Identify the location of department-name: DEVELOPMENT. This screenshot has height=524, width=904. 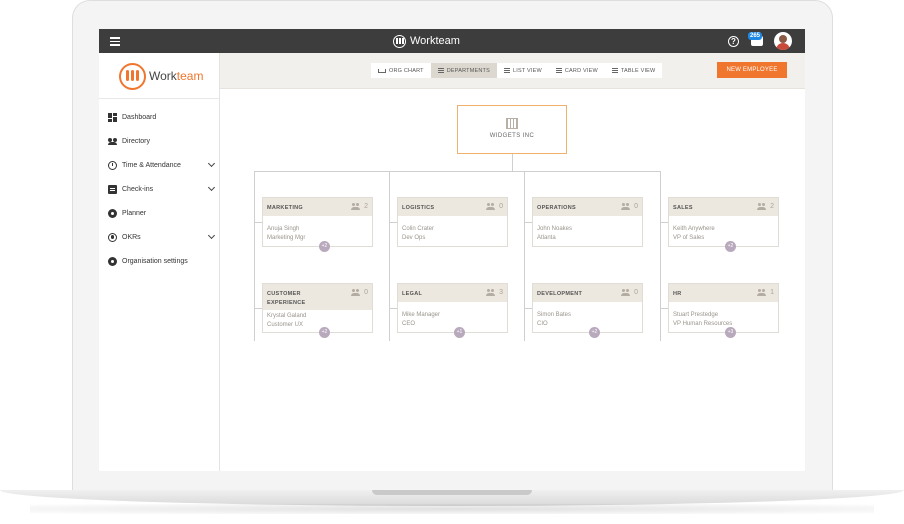
(560, 294).